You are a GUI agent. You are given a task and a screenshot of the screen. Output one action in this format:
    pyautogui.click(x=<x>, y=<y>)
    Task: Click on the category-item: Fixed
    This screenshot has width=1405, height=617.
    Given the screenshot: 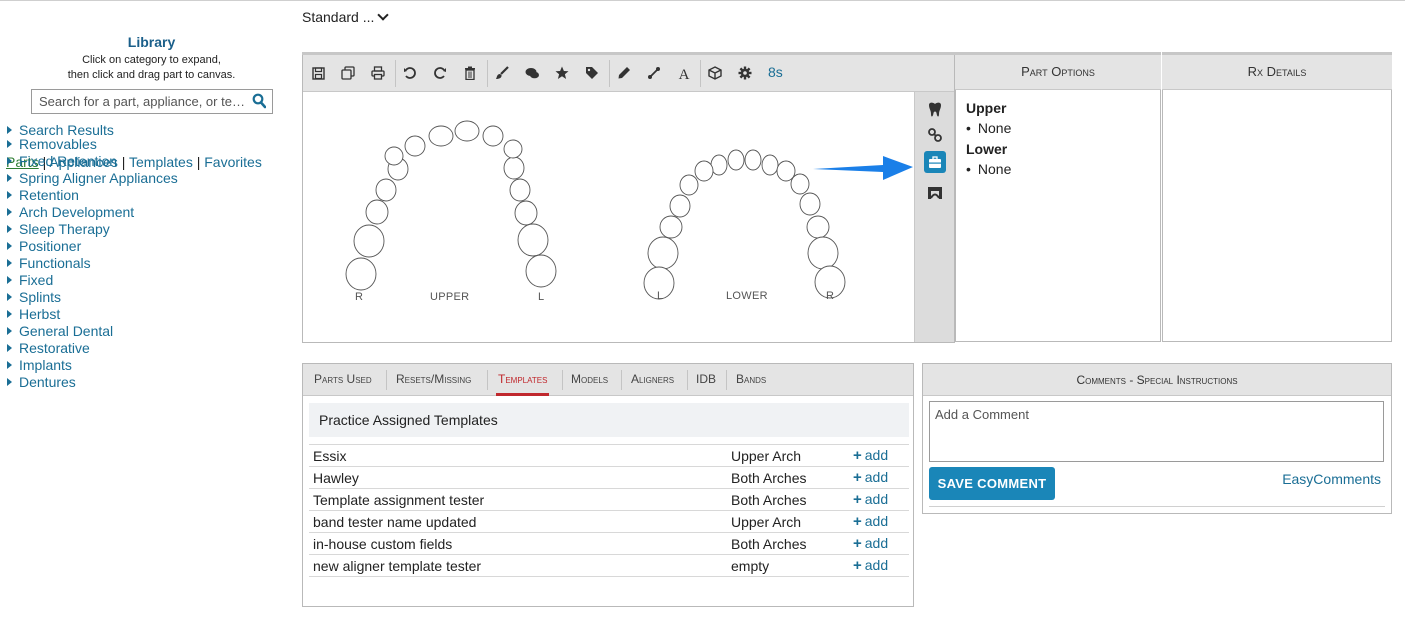 What is the action you would take?
    pyautogui.click(x=92, y=280)
    